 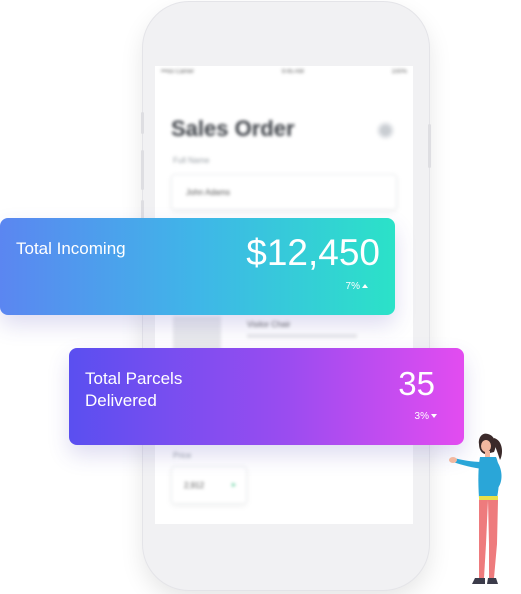 I want to click on total-incoming-card: Total Incoming $12,450 7%, so click(x=197, y=266).